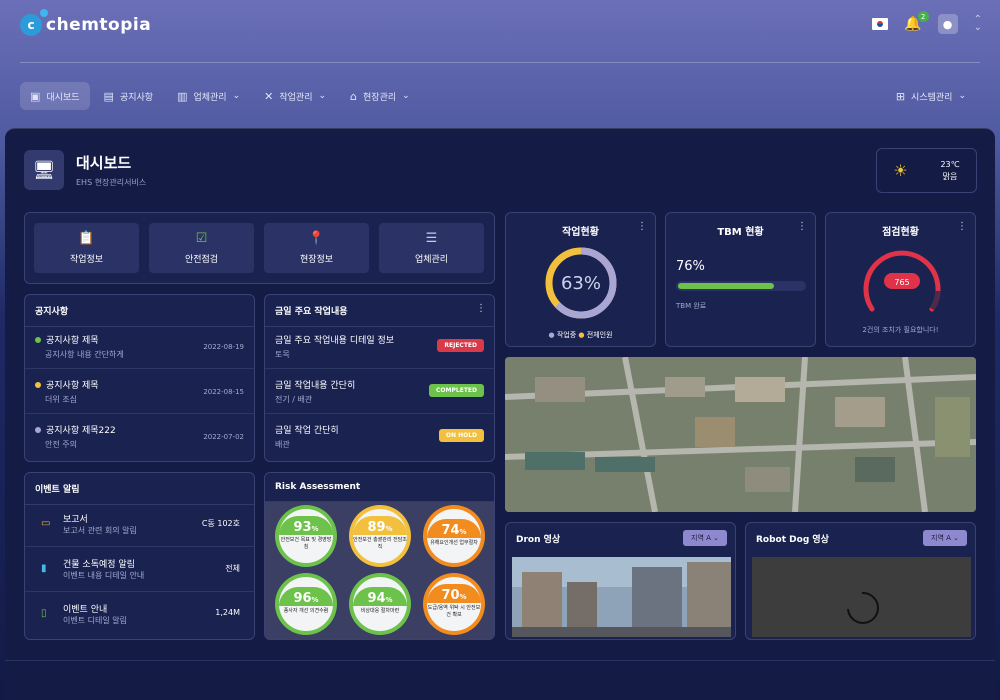 The width and height of the screenshot is (1000, 700). Describe the element at coordinates (978, 24) in the screenshot. I see `user-menu-chevron-icon: ⌃ ⌄` at that location.